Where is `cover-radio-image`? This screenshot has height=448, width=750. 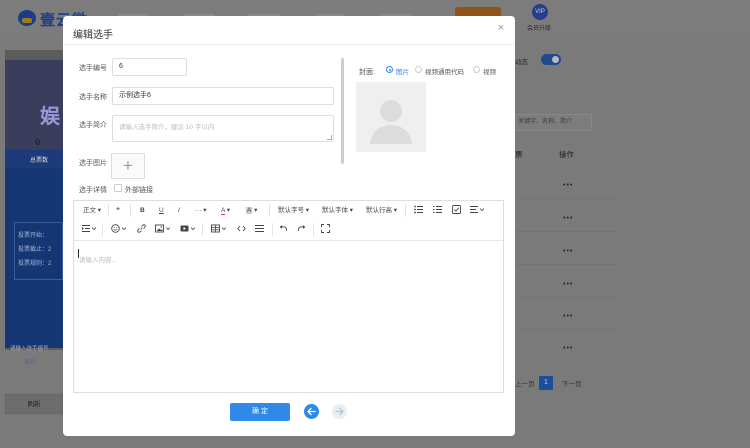
cover-radio-image is located at coordinates (389, 69).